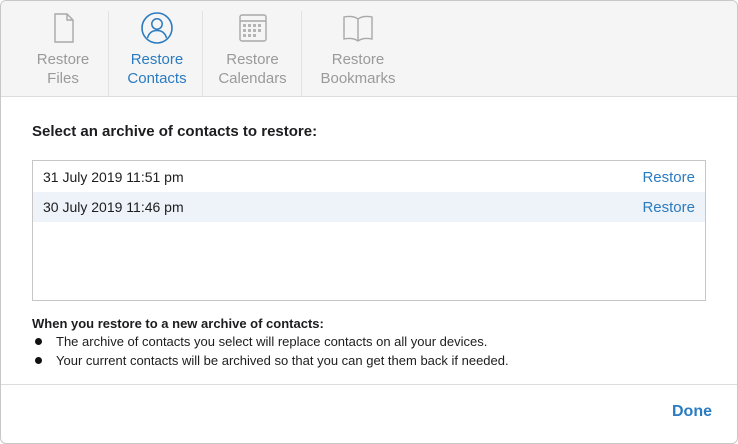 This screenshot has width=738, height=444. I want to click on tab-restore-contacts: Restore Contacts, so click(157, 49).